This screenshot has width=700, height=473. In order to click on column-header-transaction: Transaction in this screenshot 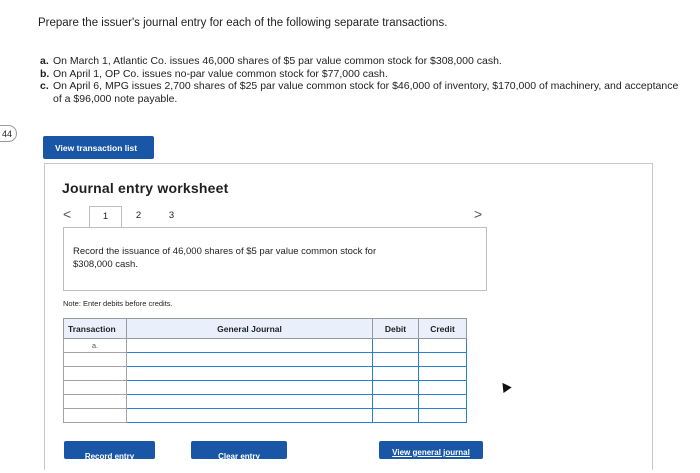, I will do `click(95, 328)`.